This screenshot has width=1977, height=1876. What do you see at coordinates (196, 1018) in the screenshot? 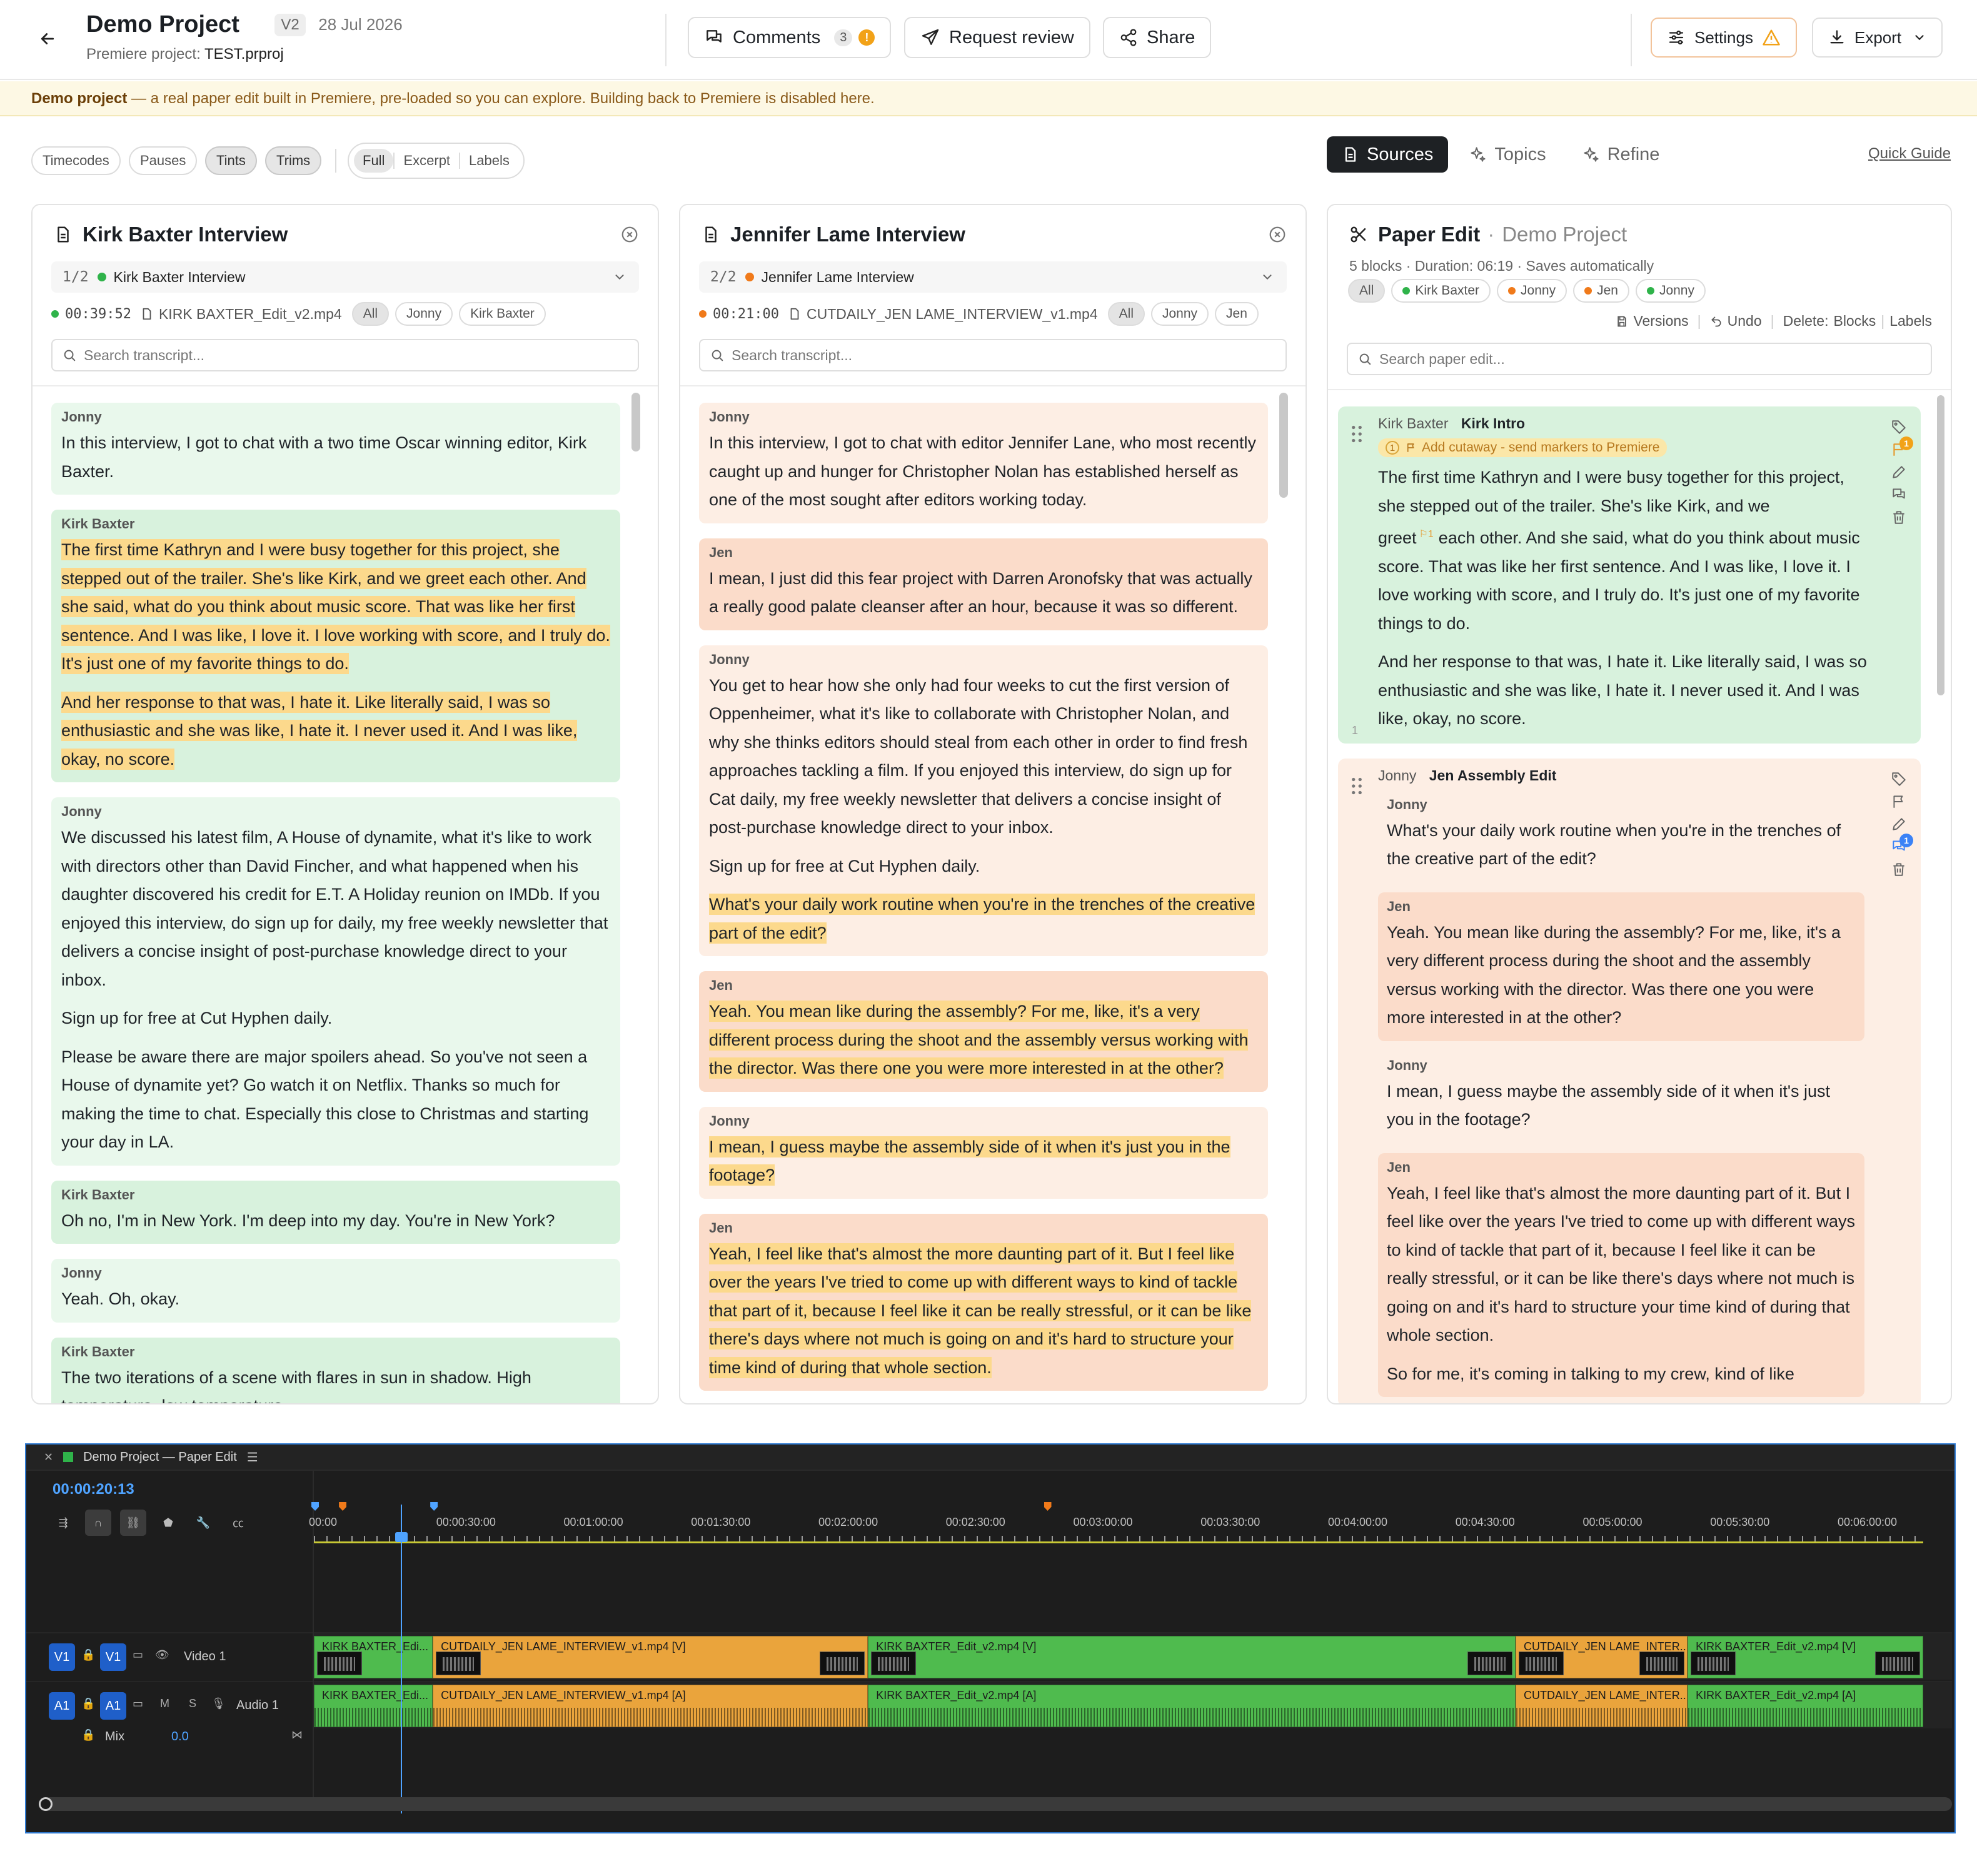
I see `transcript-text: Sign up for free at Cut Hyphen daily.` at bounding box center [196, 1018].